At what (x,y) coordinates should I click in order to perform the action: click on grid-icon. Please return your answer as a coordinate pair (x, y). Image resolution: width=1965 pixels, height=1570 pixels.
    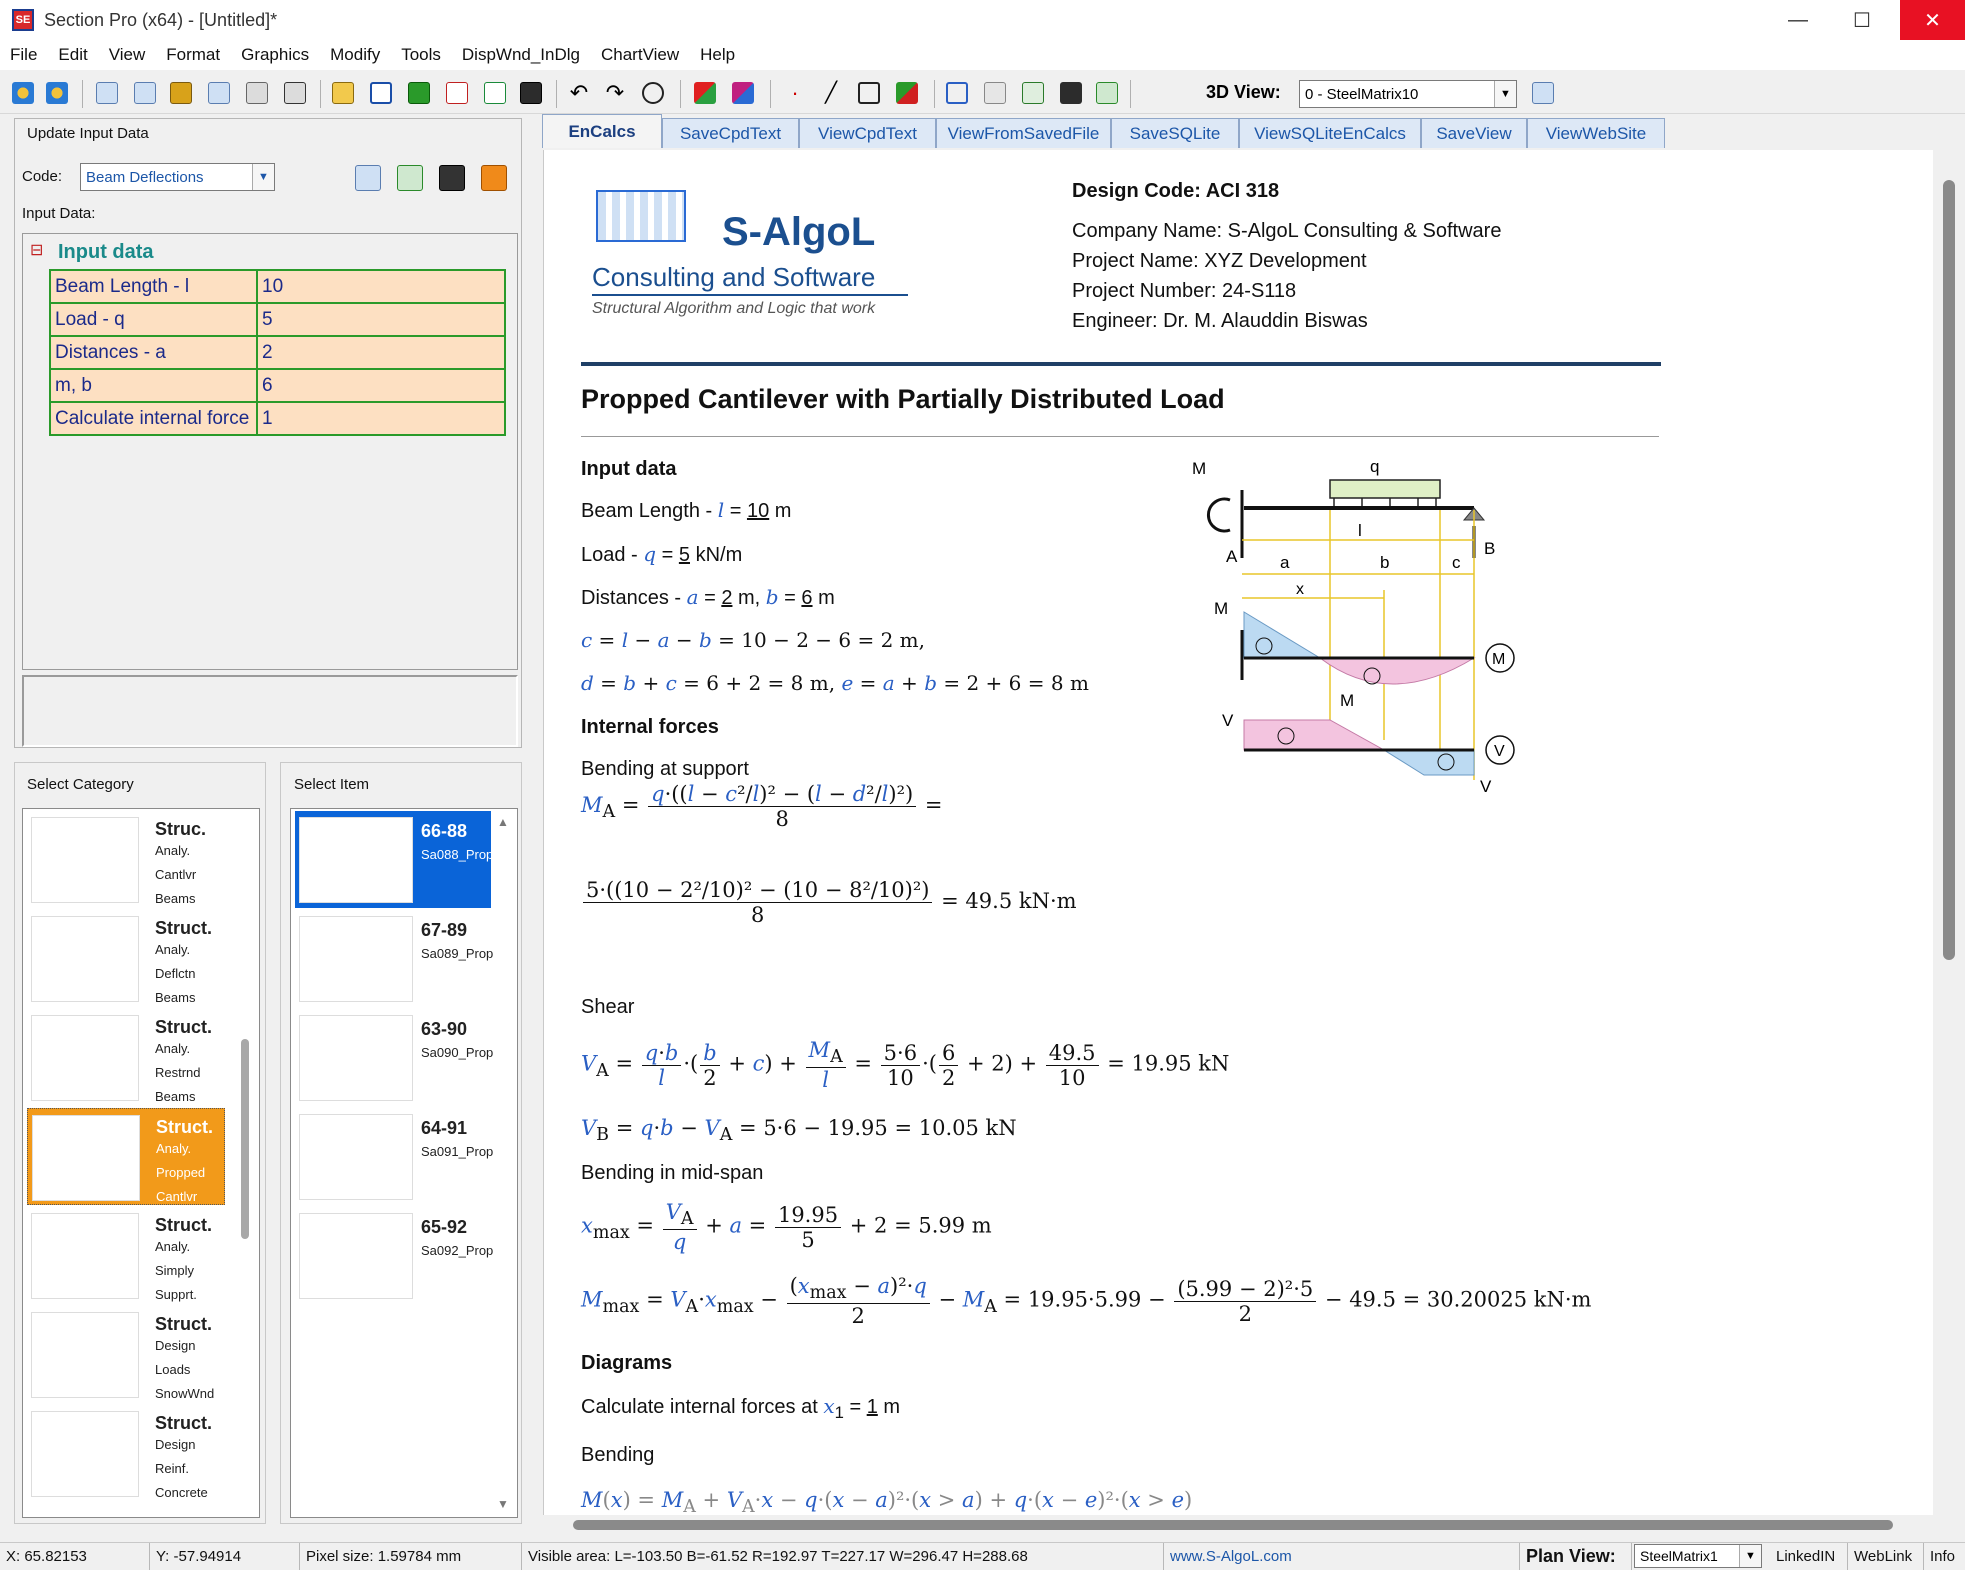
    Looking at the image, I should click on (107, 93).